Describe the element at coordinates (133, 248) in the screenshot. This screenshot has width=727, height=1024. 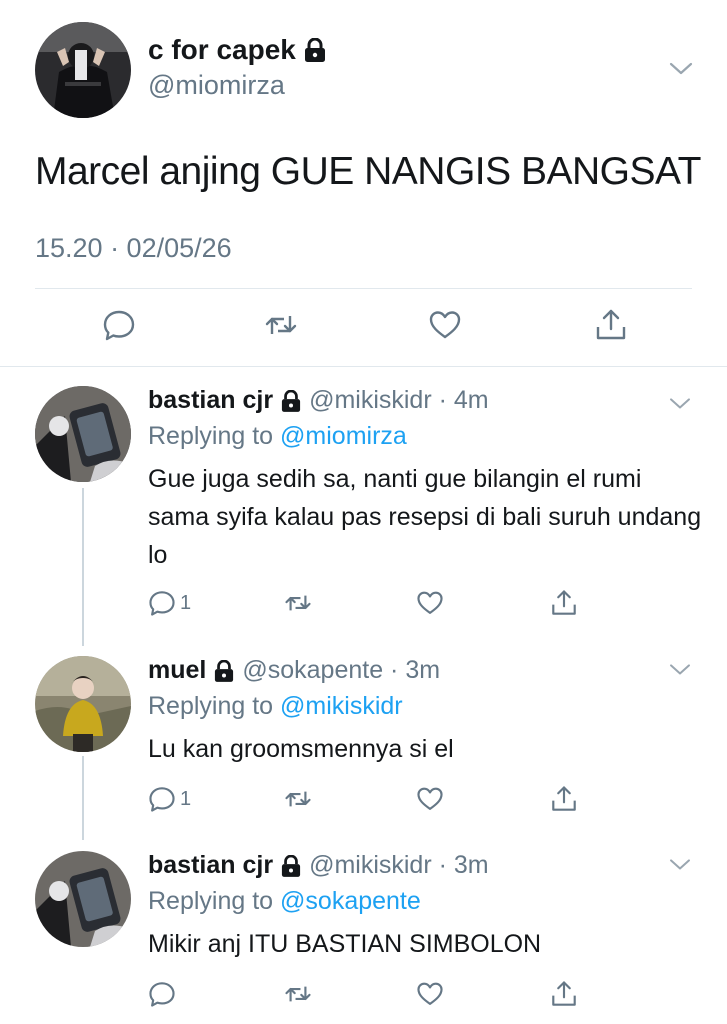
I see `tweet-timestamp: 15.20 · 02/05/26` at that location.